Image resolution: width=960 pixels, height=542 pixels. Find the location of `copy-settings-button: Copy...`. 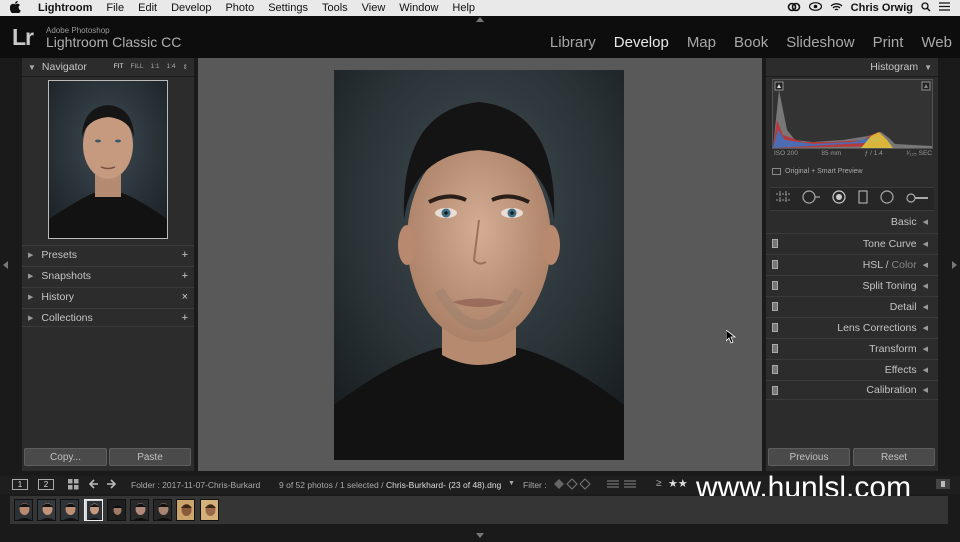

copy-settings-button: Copy... is located at coordinates (65, 457).